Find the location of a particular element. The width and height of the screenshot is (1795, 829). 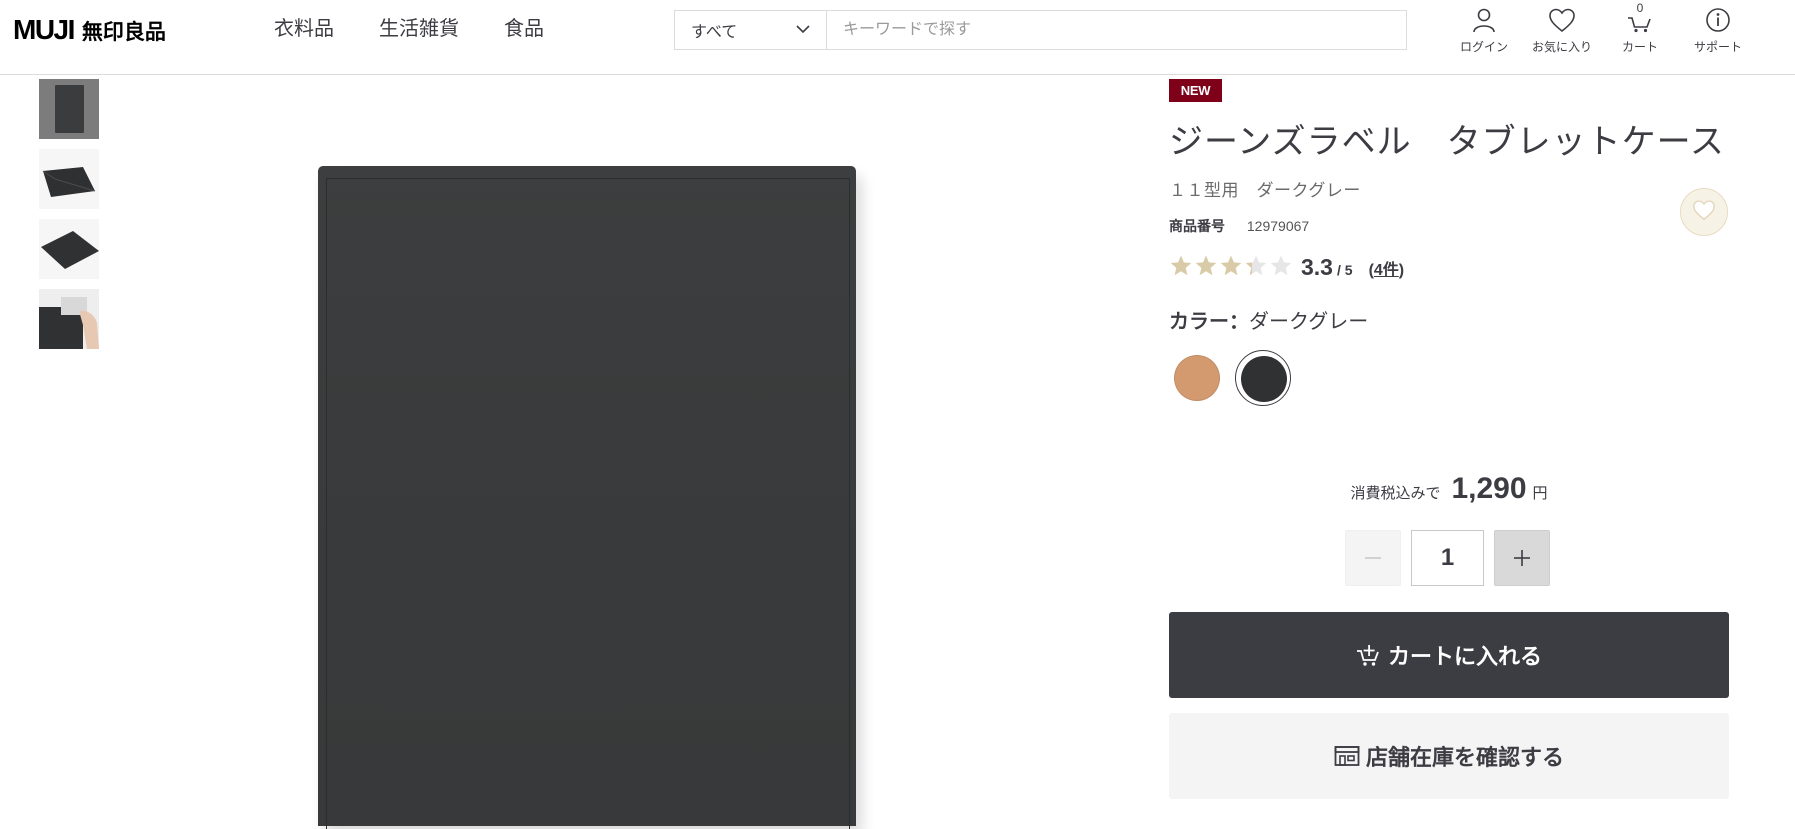

quantity-decrease-button is located at coordinates (1373, 558).